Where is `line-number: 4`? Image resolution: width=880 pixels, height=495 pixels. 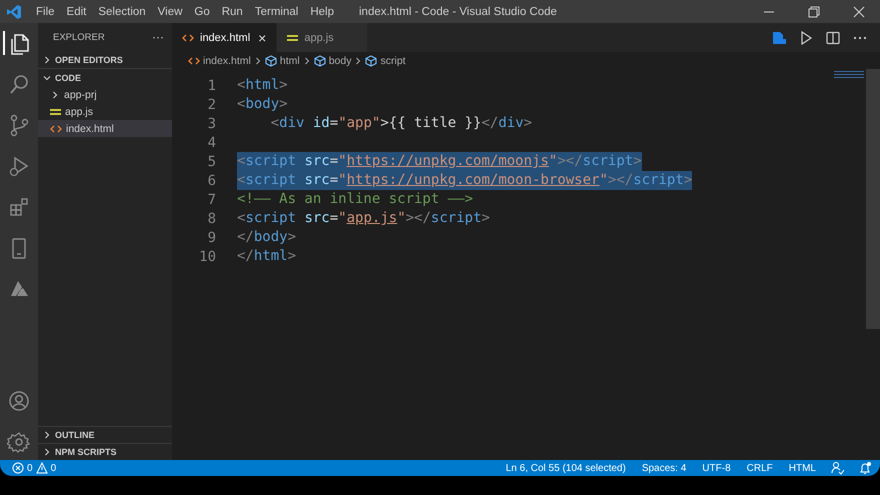 line-number: 4 is located at coordinates (211, 142).